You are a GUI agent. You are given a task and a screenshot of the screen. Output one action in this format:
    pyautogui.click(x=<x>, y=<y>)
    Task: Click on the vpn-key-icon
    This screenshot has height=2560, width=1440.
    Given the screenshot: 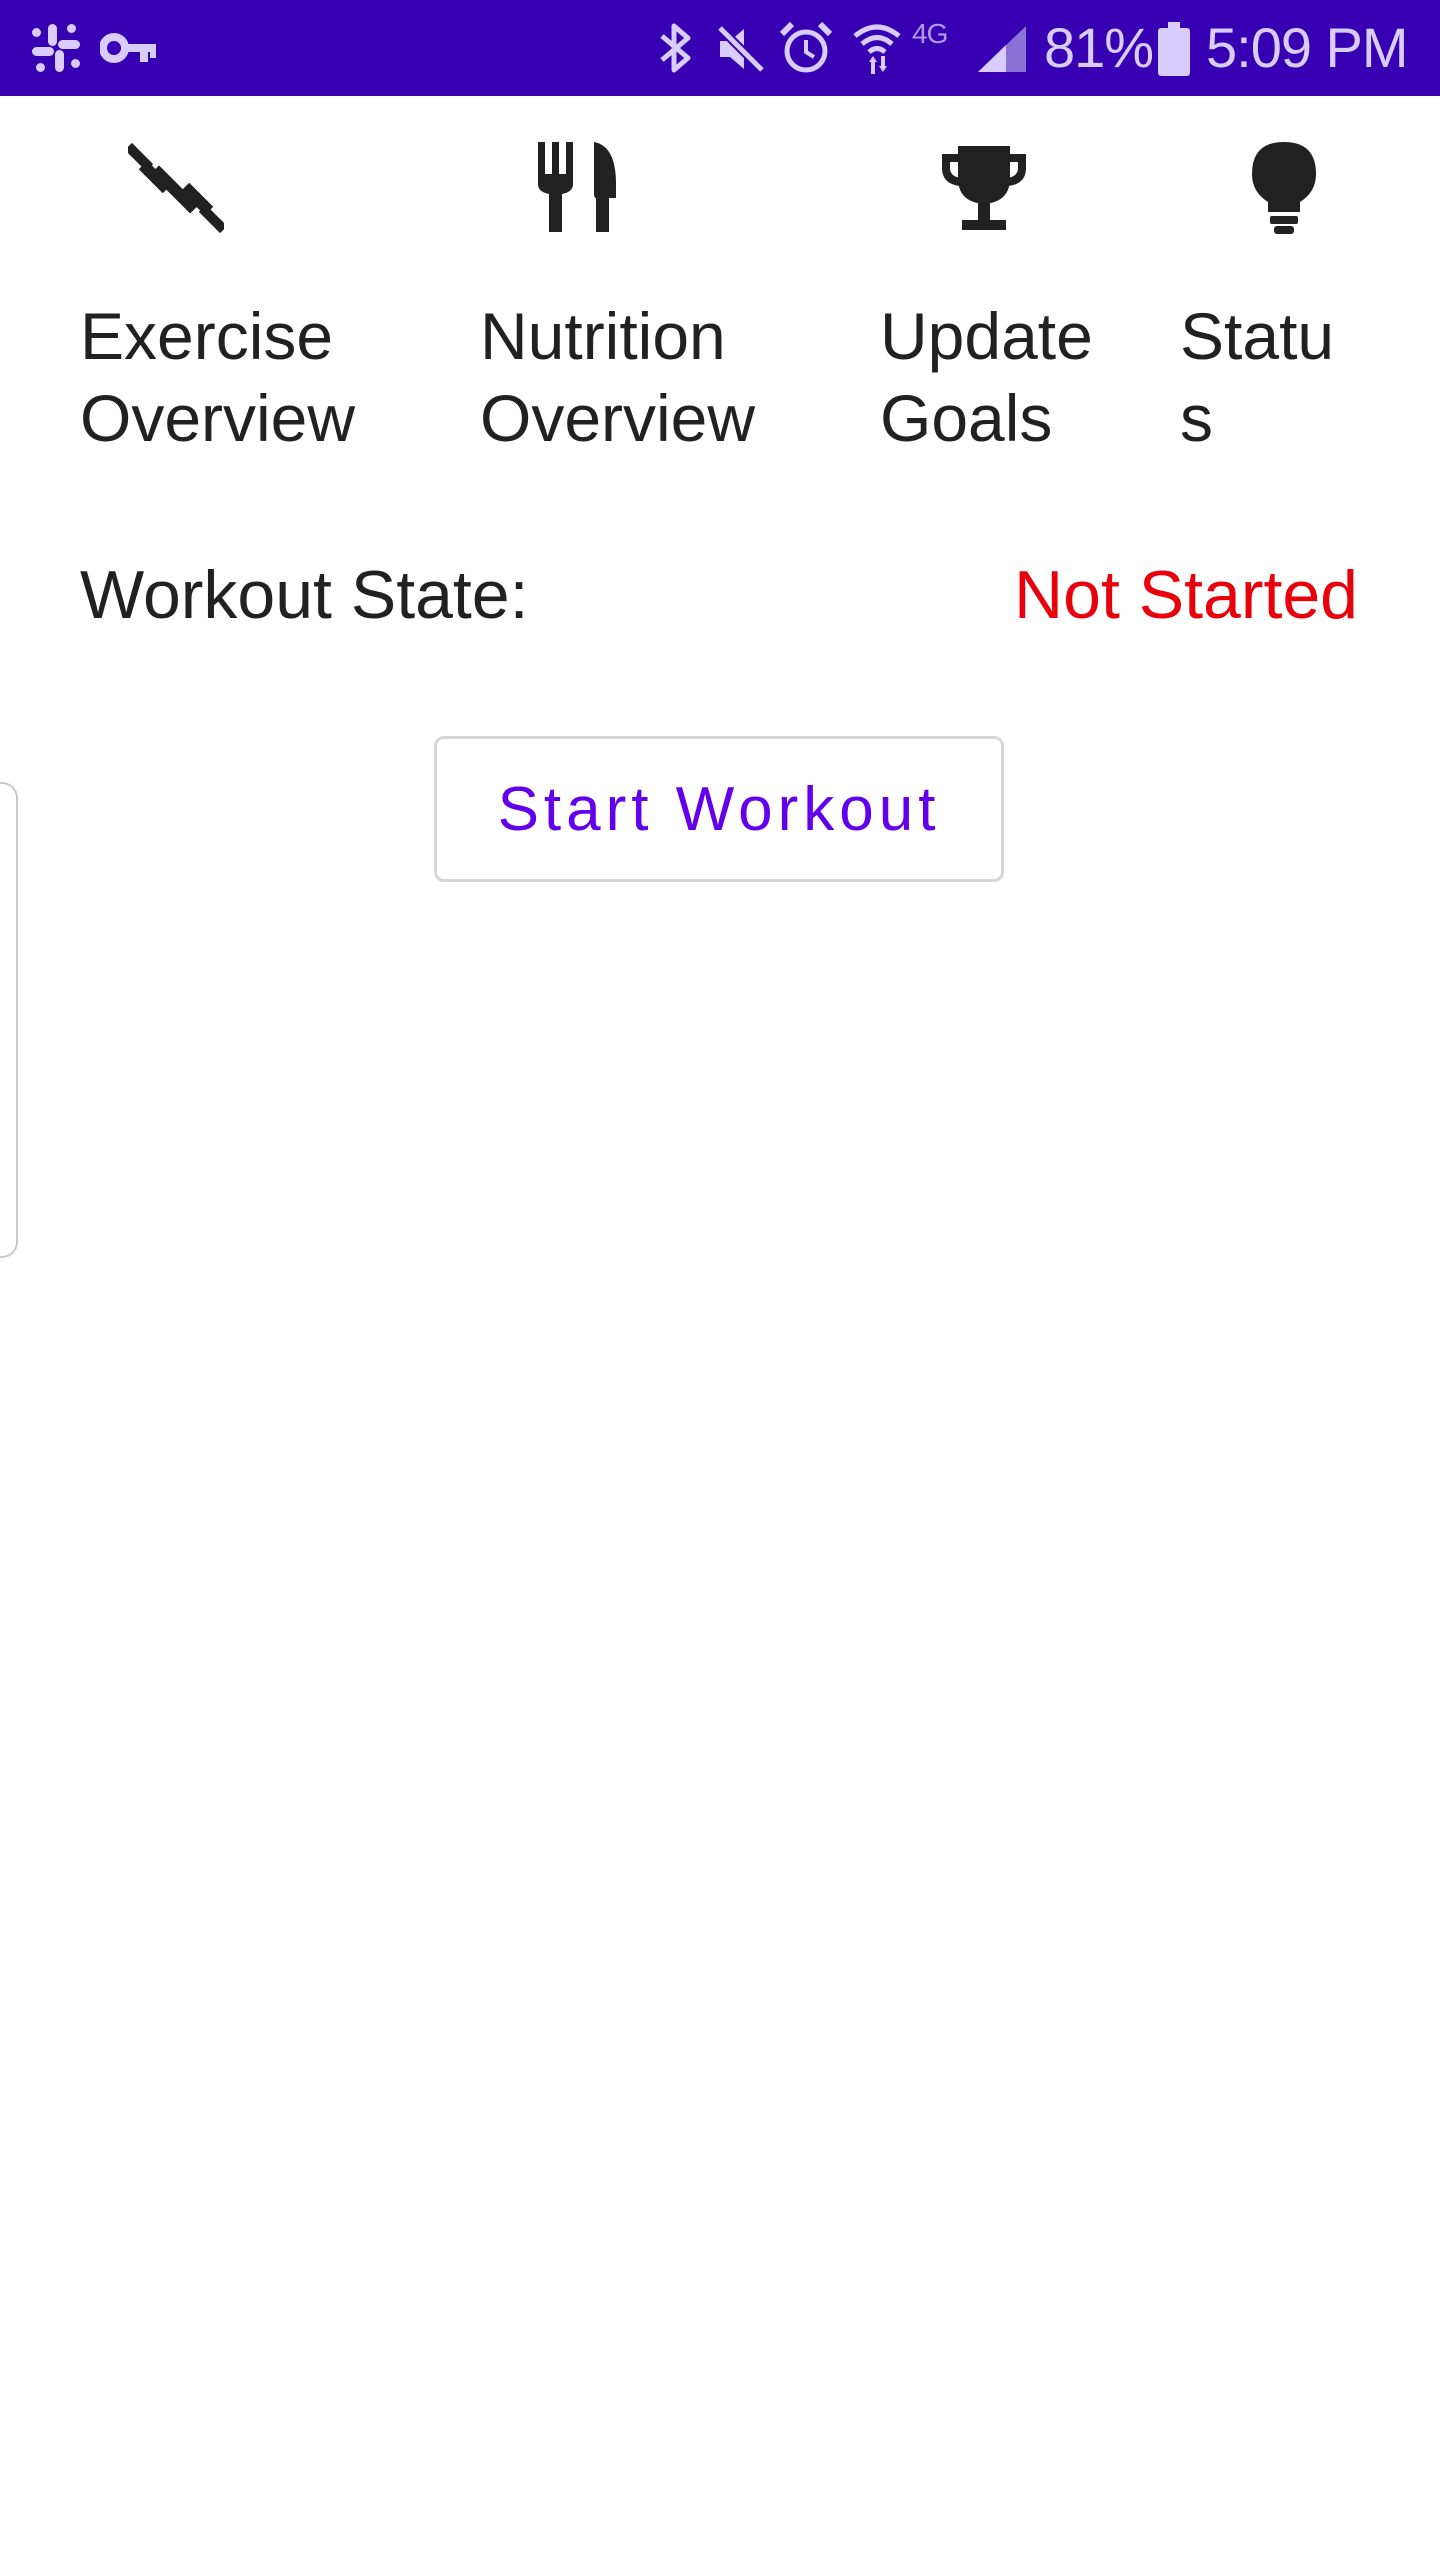 What is the action you would take?
    pyautogui.click(x=130, y=48)
    